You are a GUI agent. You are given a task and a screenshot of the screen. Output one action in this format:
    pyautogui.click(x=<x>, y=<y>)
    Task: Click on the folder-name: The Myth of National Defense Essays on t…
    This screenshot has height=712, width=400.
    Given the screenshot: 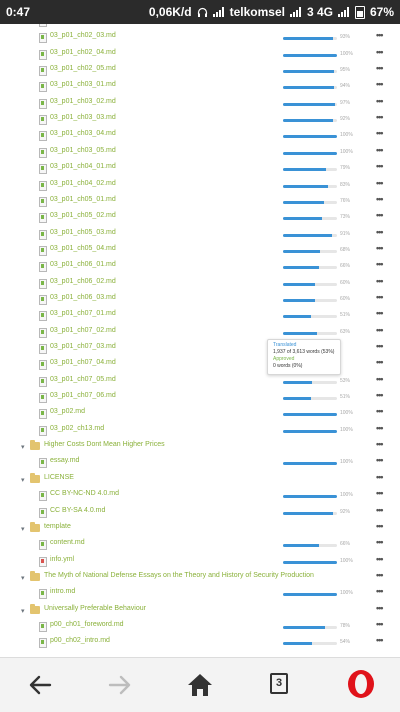 What is the action you would take?
    pyautogui.click(x=179, y=575)
    